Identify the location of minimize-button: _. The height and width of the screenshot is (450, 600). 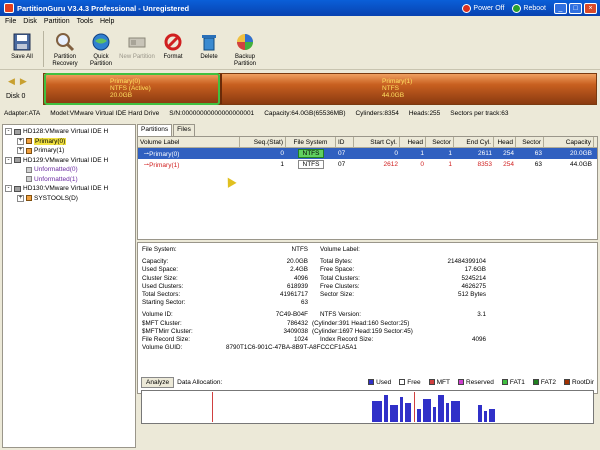
(560, 8).